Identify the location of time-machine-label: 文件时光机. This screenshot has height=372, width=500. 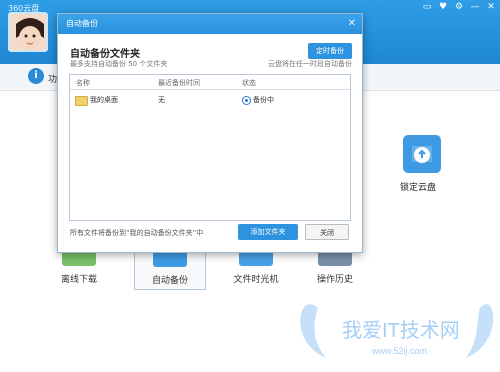
(256, 280).